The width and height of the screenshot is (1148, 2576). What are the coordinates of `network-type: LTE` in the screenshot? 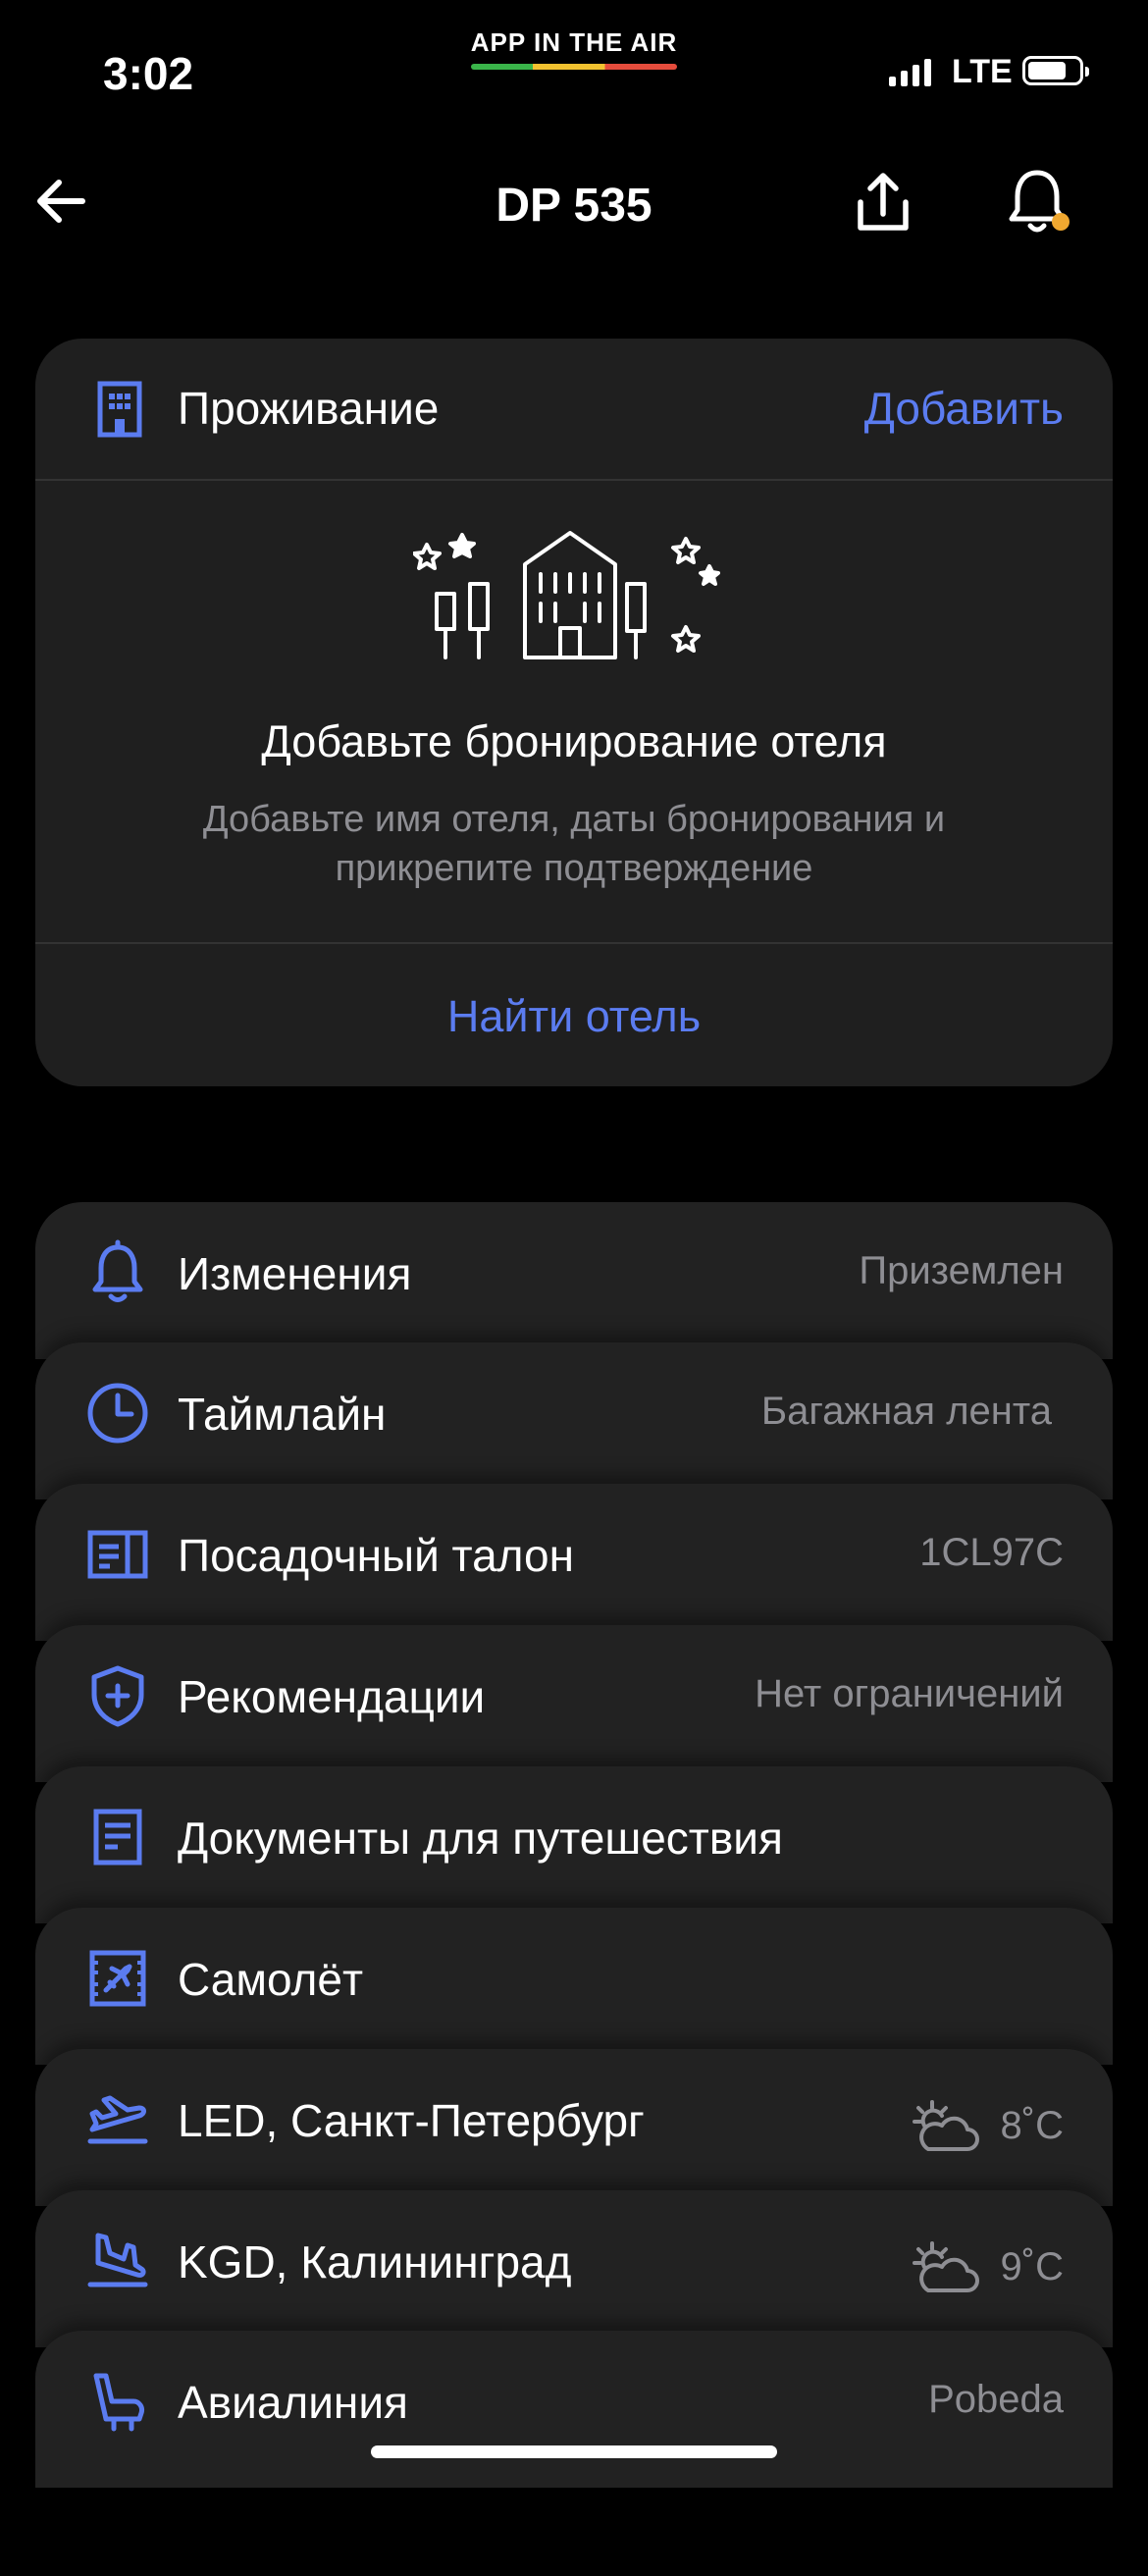 It's located at (982, 71).